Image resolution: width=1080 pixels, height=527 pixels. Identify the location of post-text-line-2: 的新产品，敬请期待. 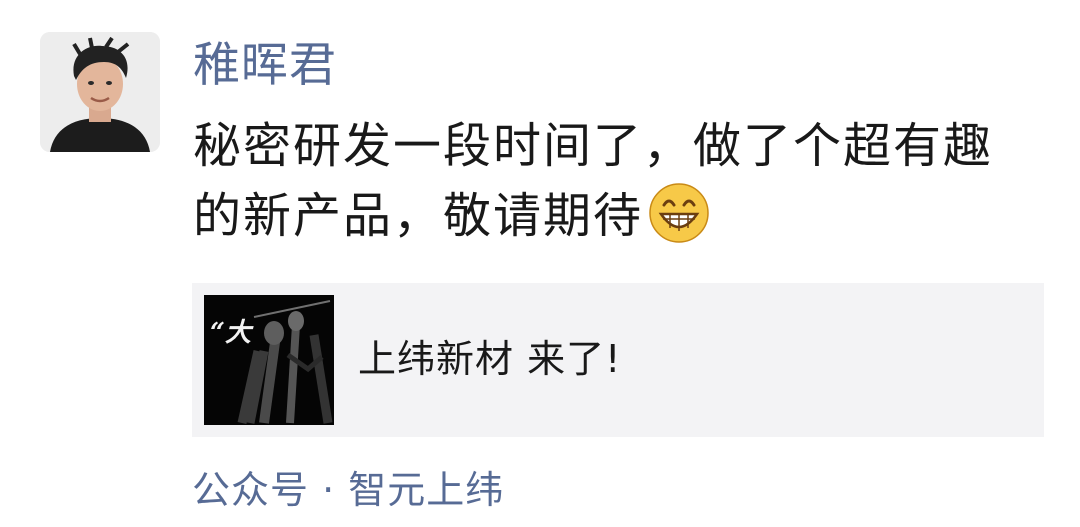
(623, 214).